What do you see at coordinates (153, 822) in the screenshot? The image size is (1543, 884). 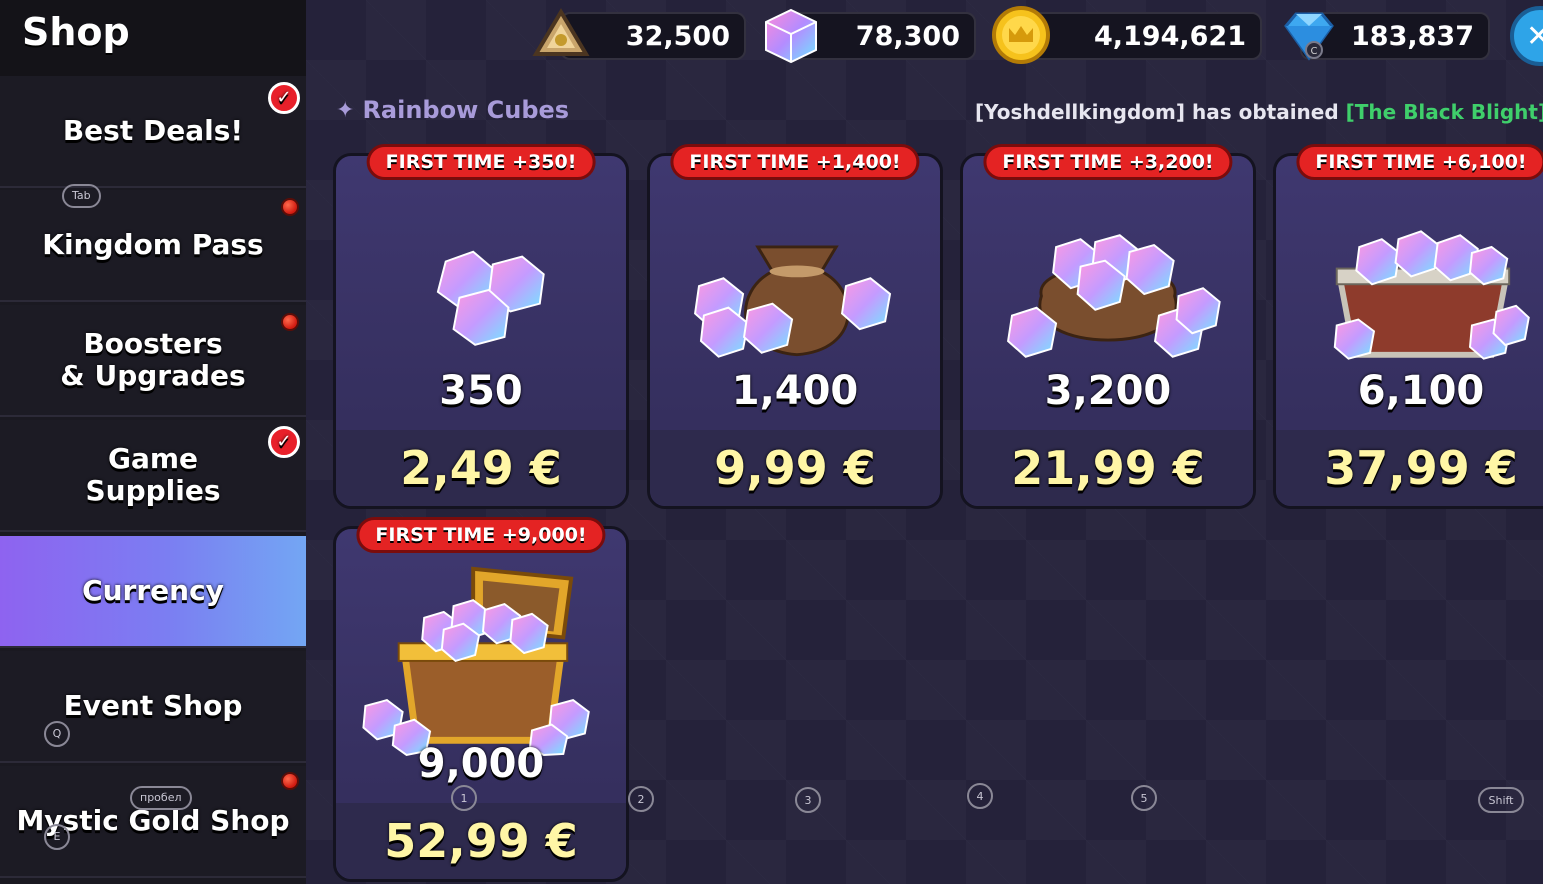 I see `sidebar-item-mystic-gold-shop: Mystic Gold Shop пробел E` at bounding box center [153, 822].